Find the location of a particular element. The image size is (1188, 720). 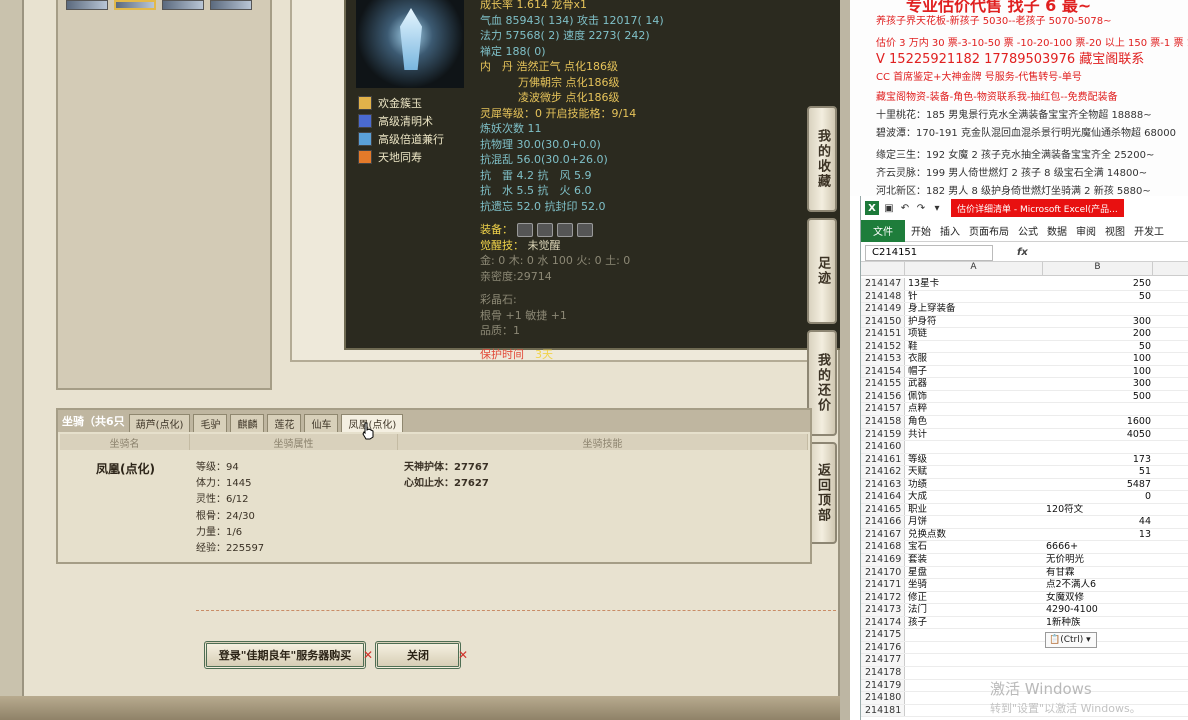

row-number: 214171 is located at coordinates (883, 585).